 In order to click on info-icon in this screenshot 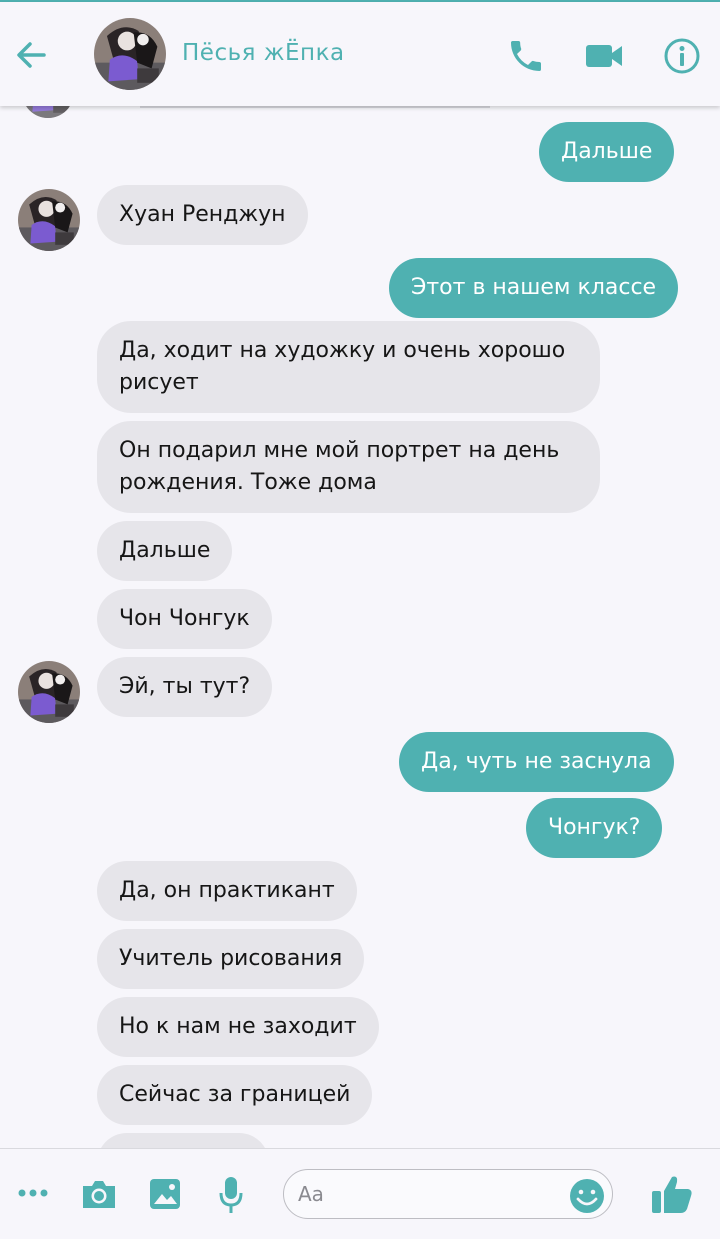, I will do `click(682, 56)`.